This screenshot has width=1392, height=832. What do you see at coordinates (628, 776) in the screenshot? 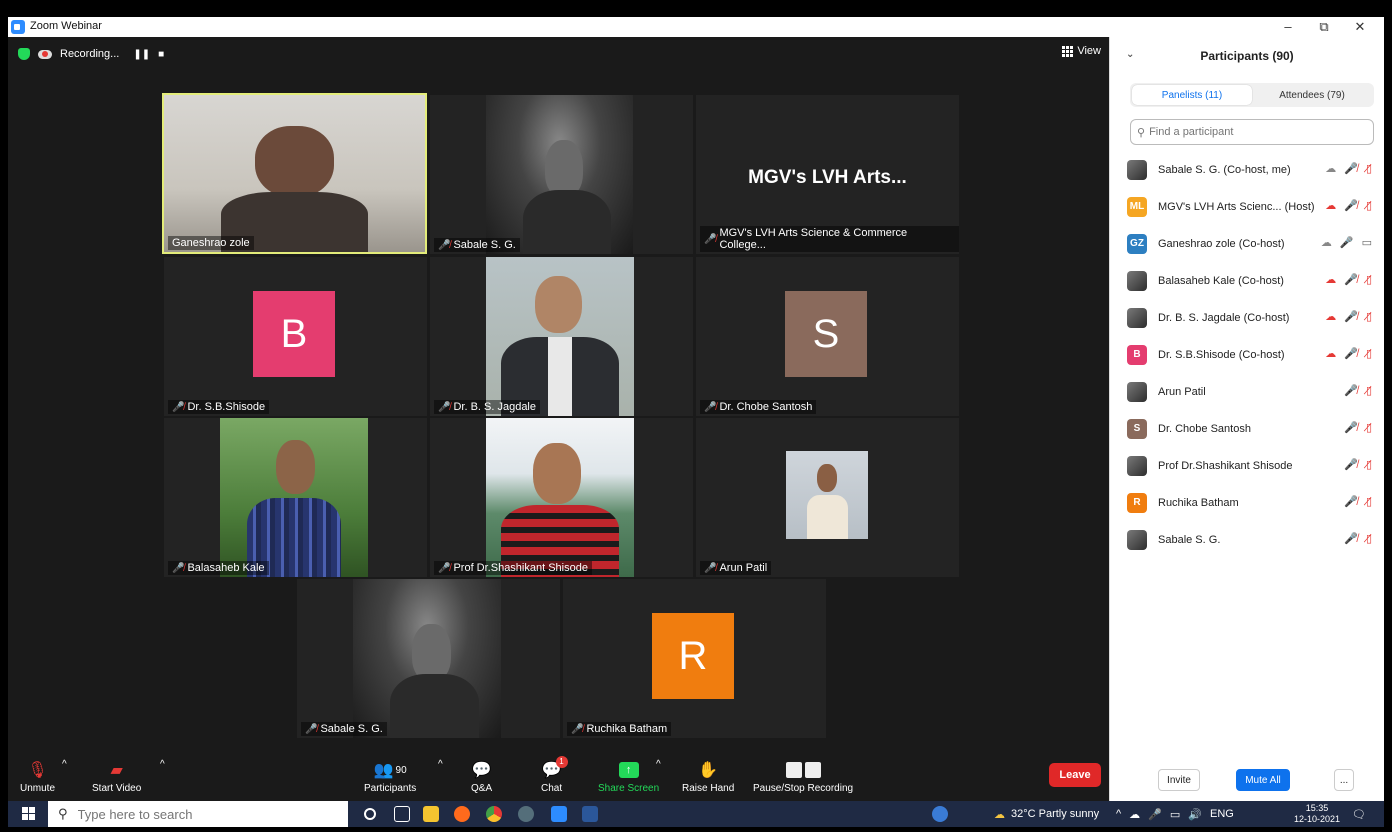
I see `share-screen-button: ↑ Share Screen` at bounding box center [628, 776].